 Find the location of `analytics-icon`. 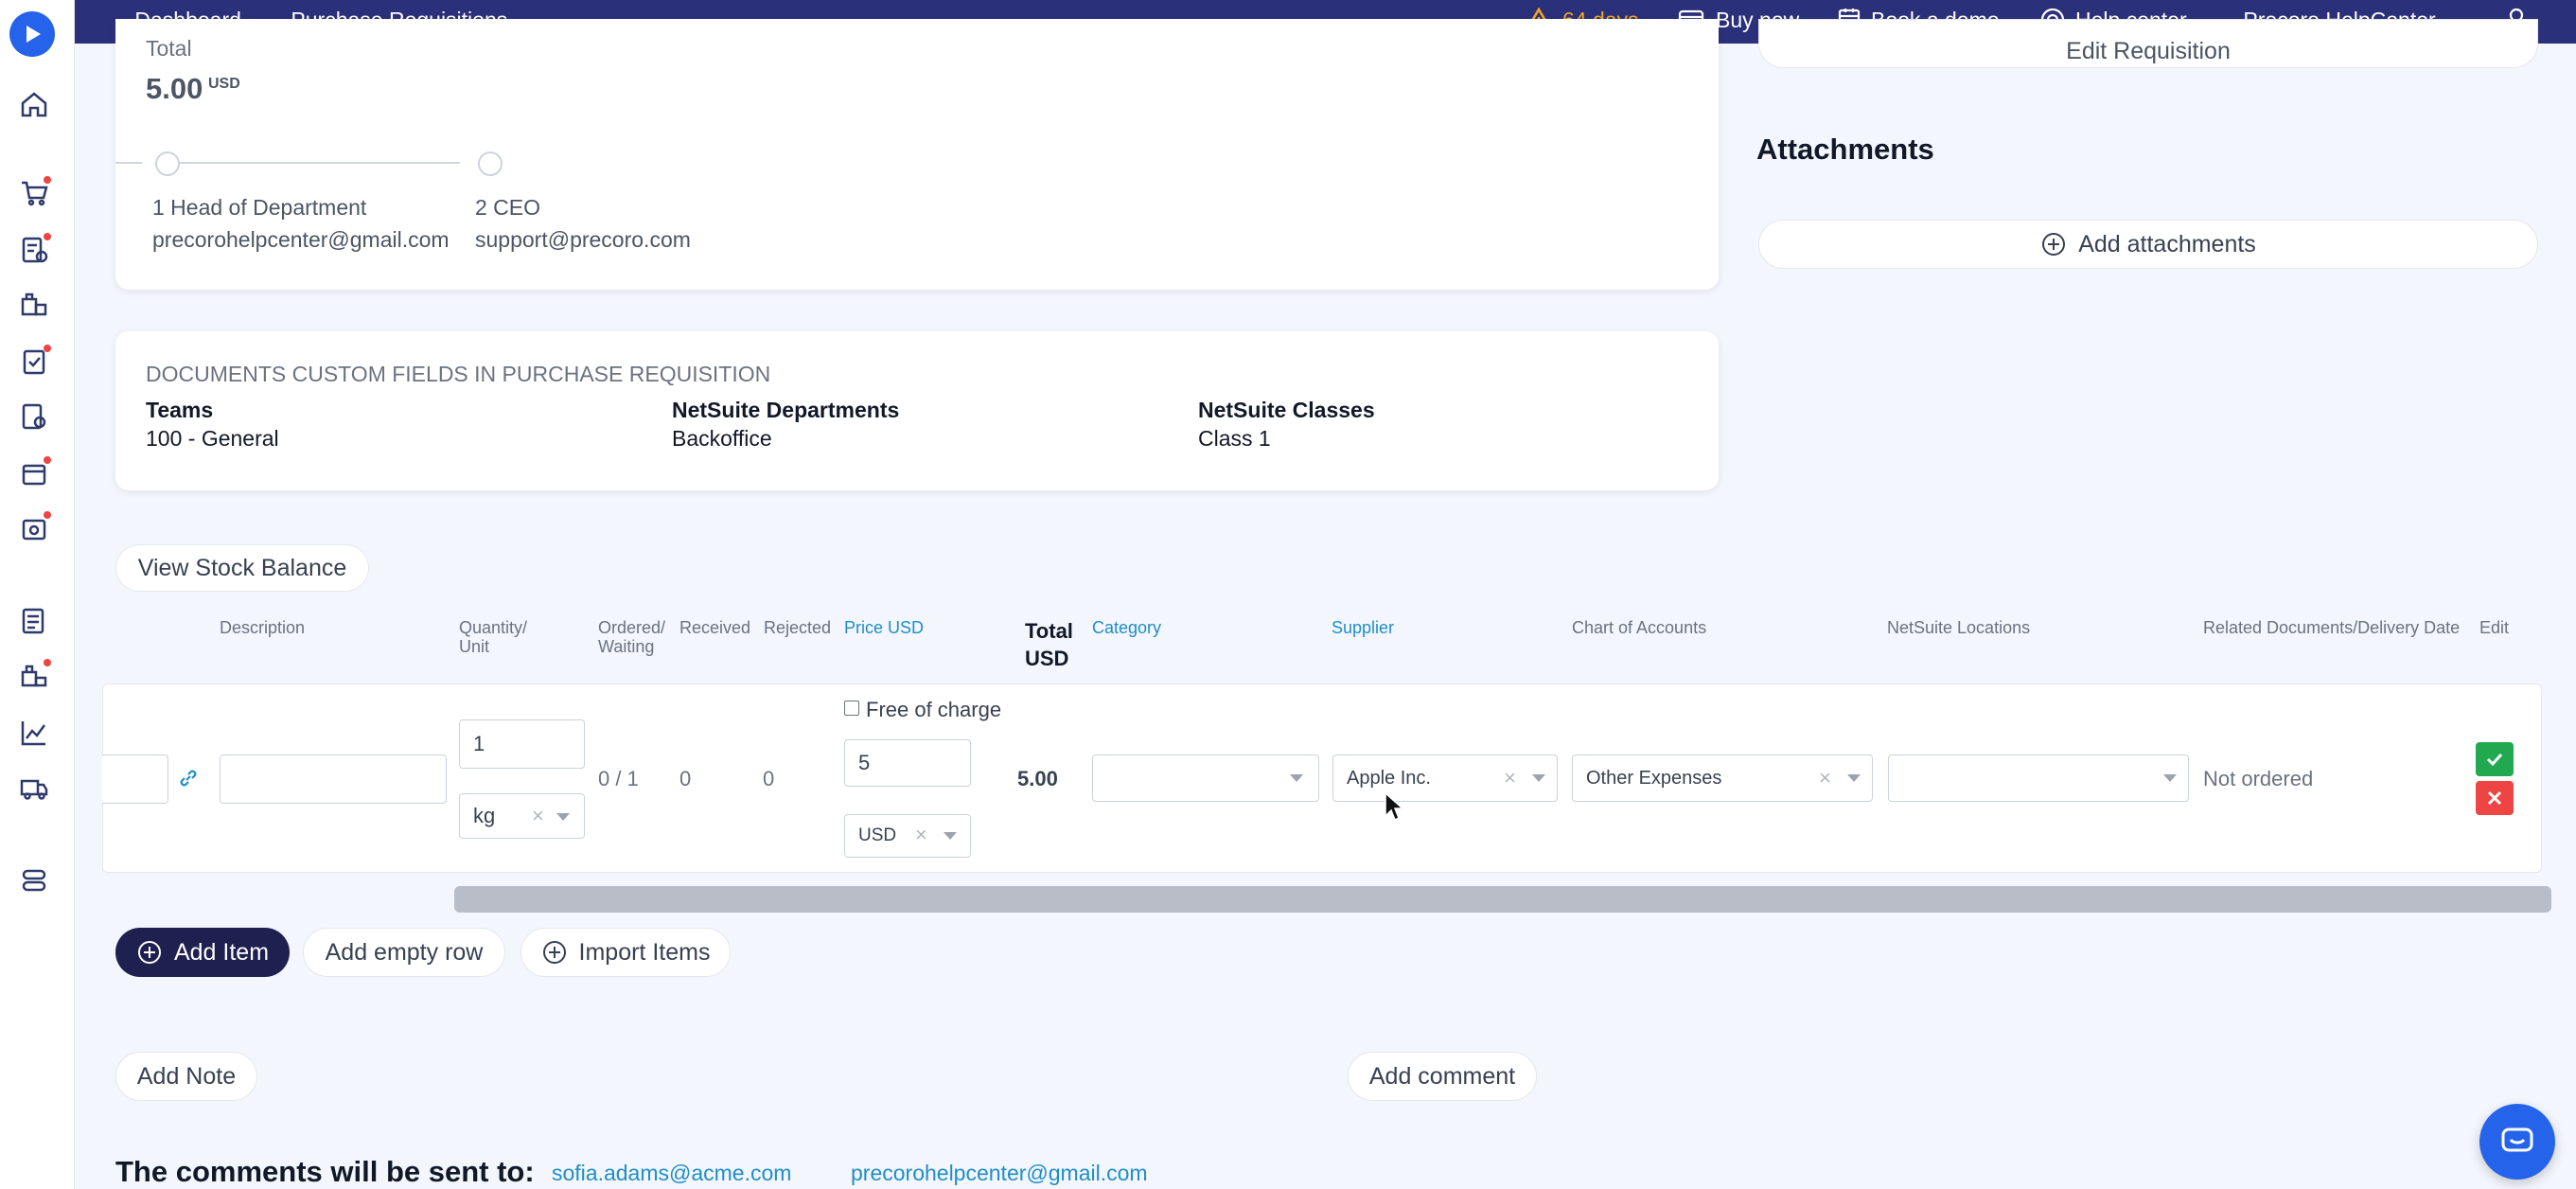

analytics-icon is located at coordinates (34, 733).